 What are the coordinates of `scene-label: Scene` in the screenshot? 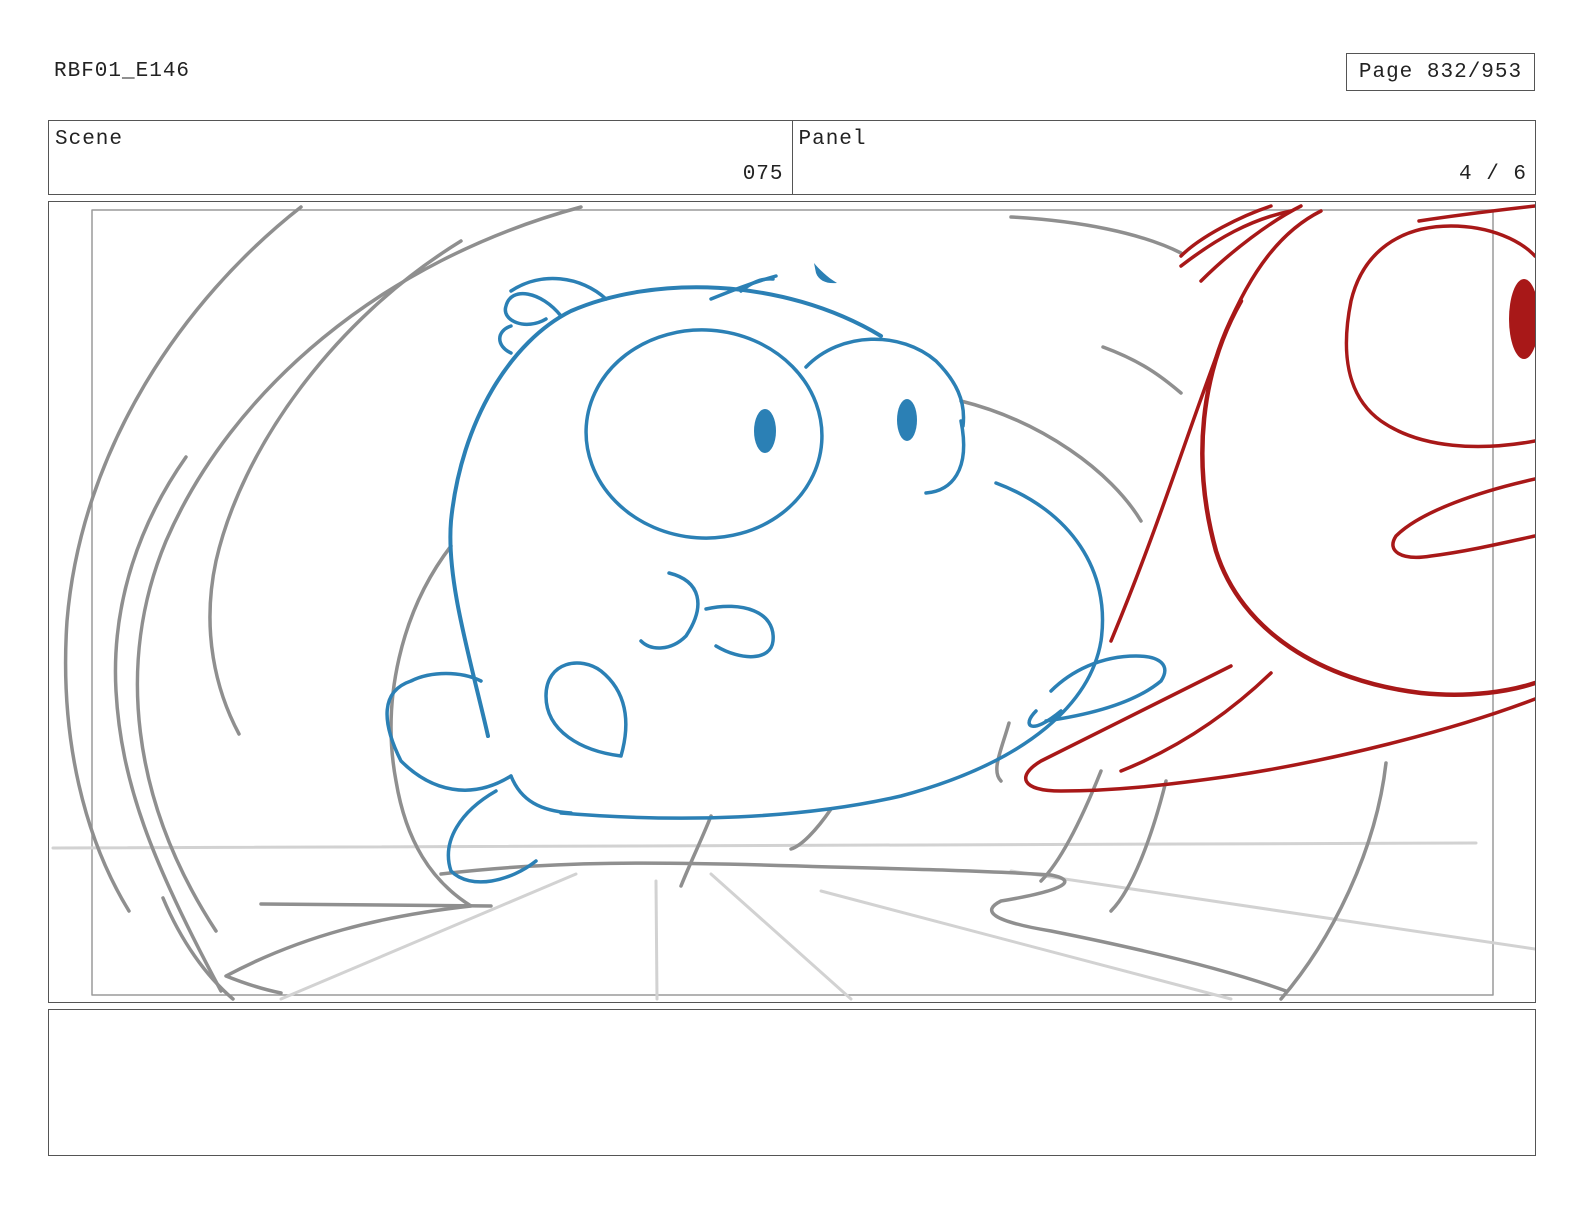 It's located at (89, 139).